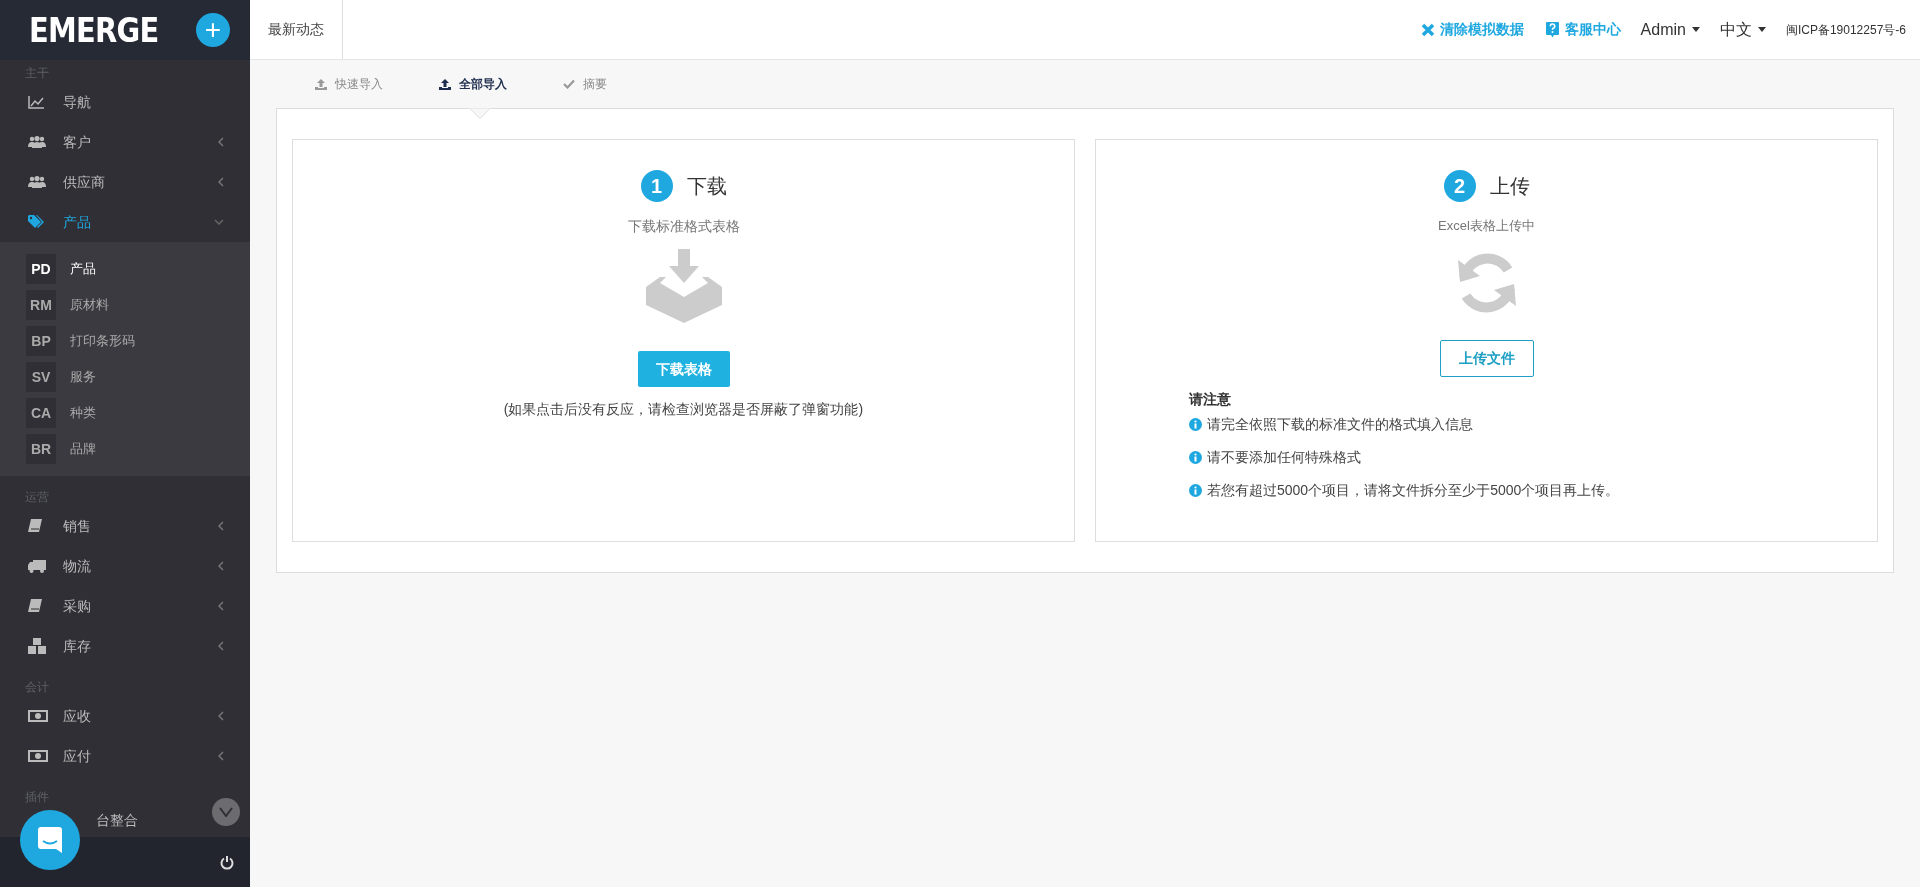 Image resolution: width=1920 pixels, height=887 pixels. Describe the element at coordinates (1340, 424) in the screenshot. I see `note-text: 请完全依照下载的标准文件的格式填入信息` at that location.